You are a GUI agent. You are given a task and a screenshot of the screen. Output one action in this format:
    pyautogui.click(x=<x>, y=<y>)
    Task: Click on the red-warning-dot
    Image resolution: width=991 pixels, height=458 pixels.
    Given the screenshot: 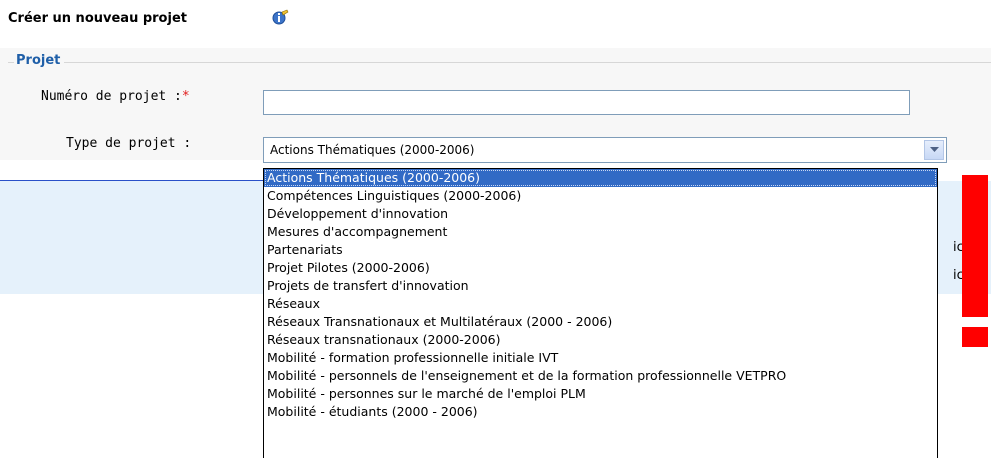 What is the action you would take?
    pyautogui.click(x=975, y=337)
    